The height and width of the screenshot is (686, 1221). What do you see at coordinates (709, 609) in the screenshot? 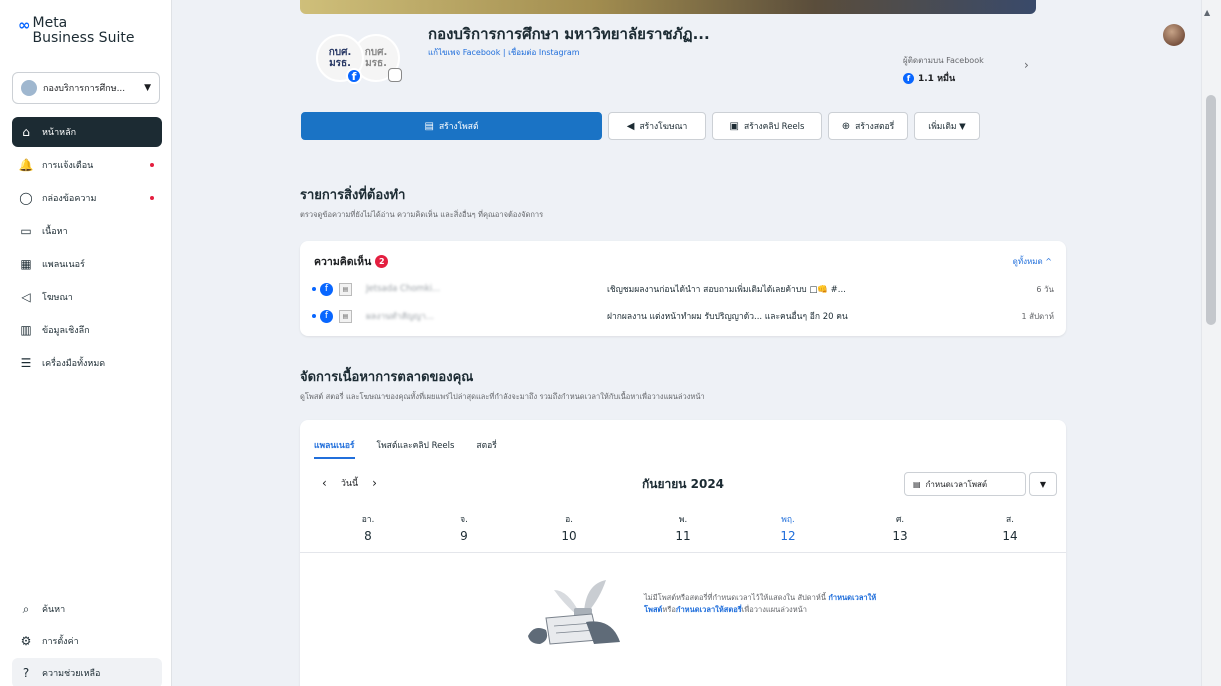
I see `schedule-story-link: กำหนดเวลาให้สตอรี่` at bounding box center [709, 609].